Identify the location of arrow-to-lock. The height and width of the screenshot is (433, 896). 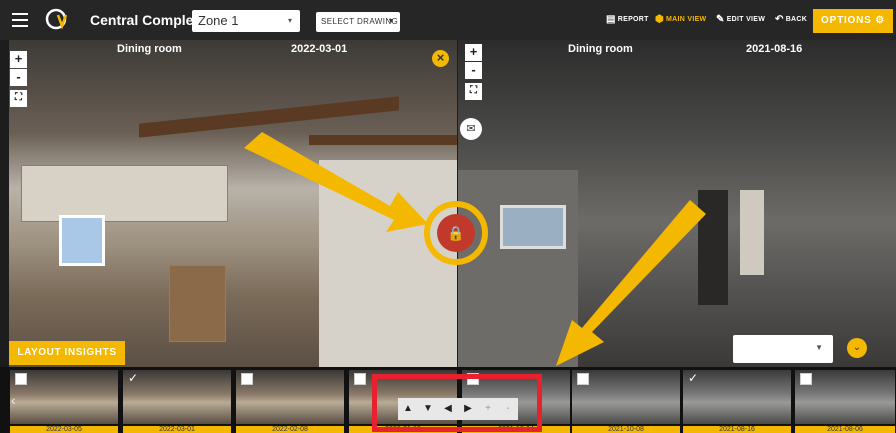
(336, 182).